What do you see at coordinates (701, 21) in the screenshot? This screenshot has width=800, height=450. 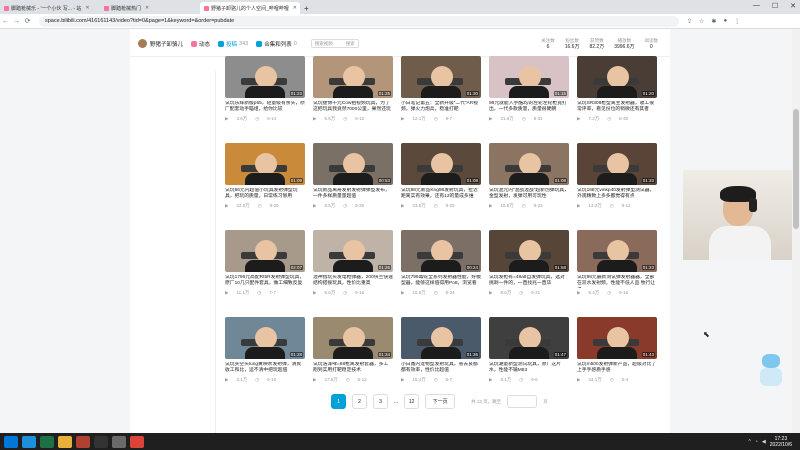 I see `star-icon: ☆` at bounding box center [701, 21].